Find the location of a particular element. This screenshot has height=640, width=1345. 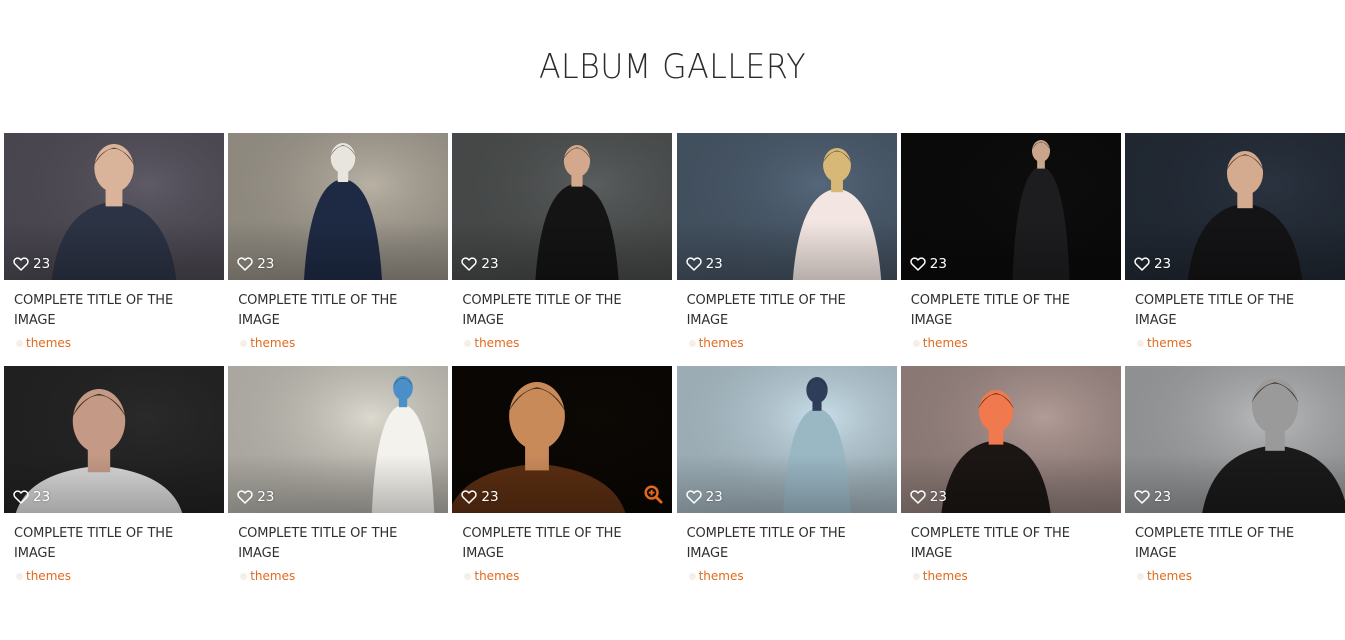

page-title: ALBUM GALLERY is located at coordinates (672, 67).